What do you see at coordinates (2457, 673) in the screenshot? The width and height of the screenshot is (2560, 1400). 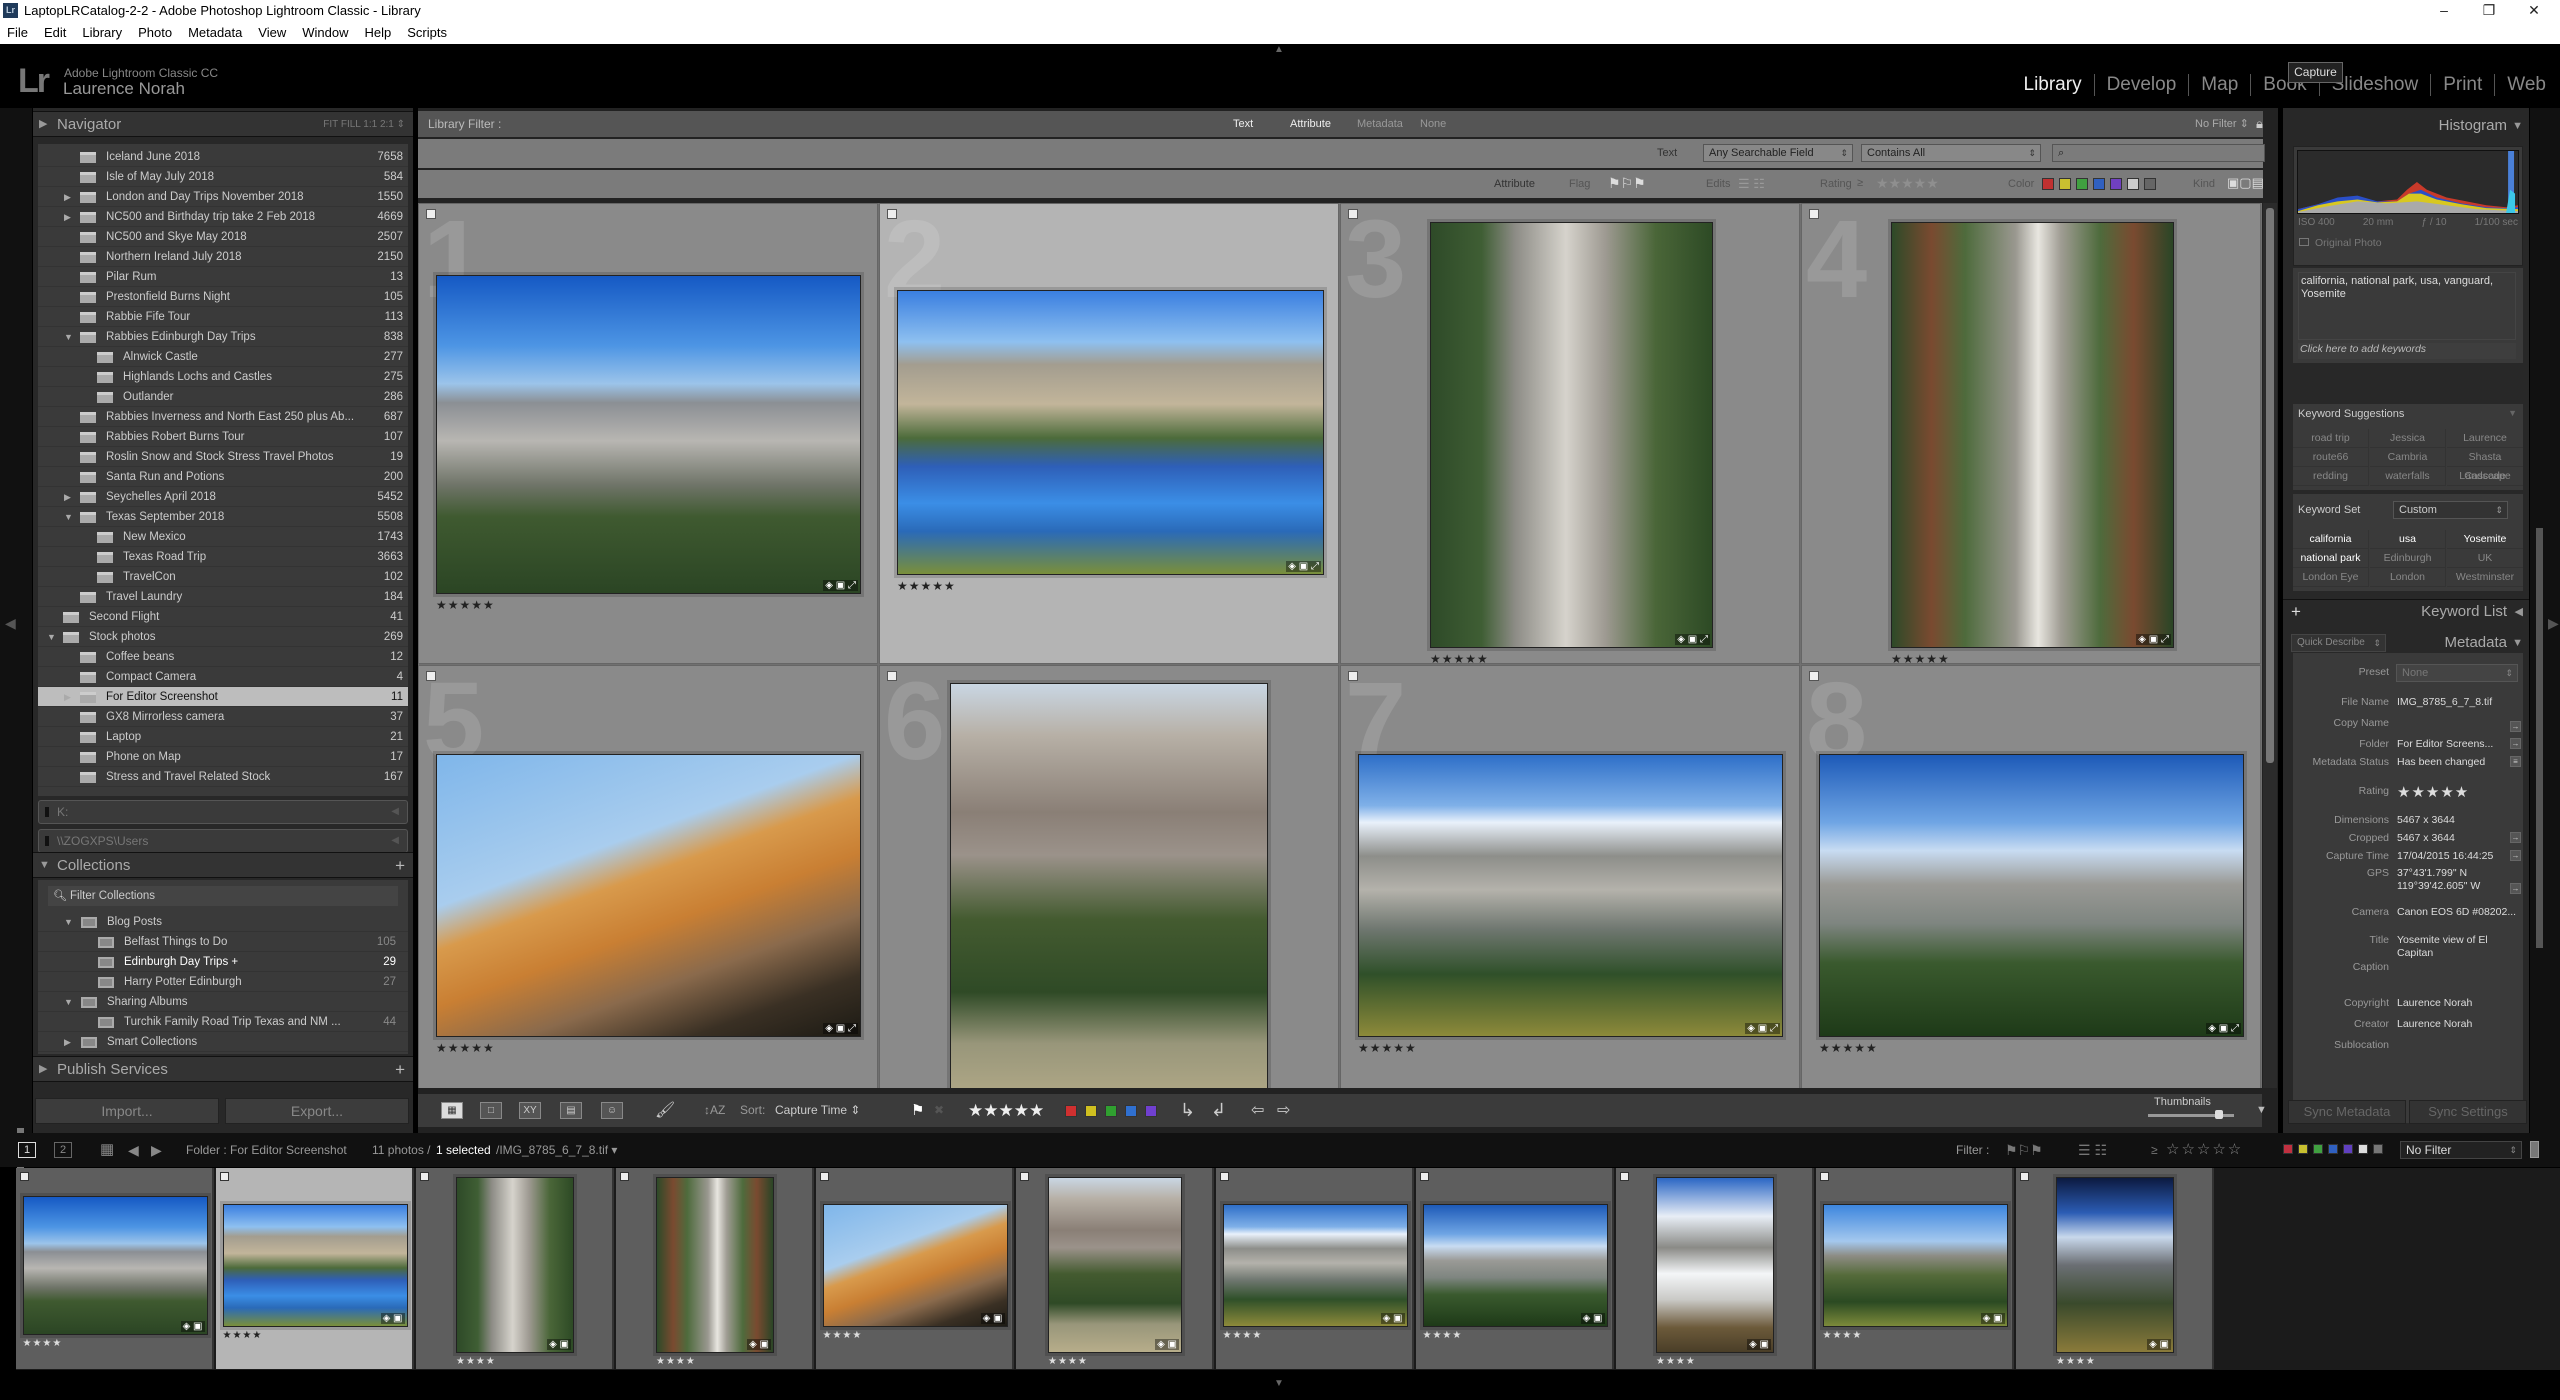 I see `metadata-preset-dropdown: None ⇕` at bounding box center [2457, 673].